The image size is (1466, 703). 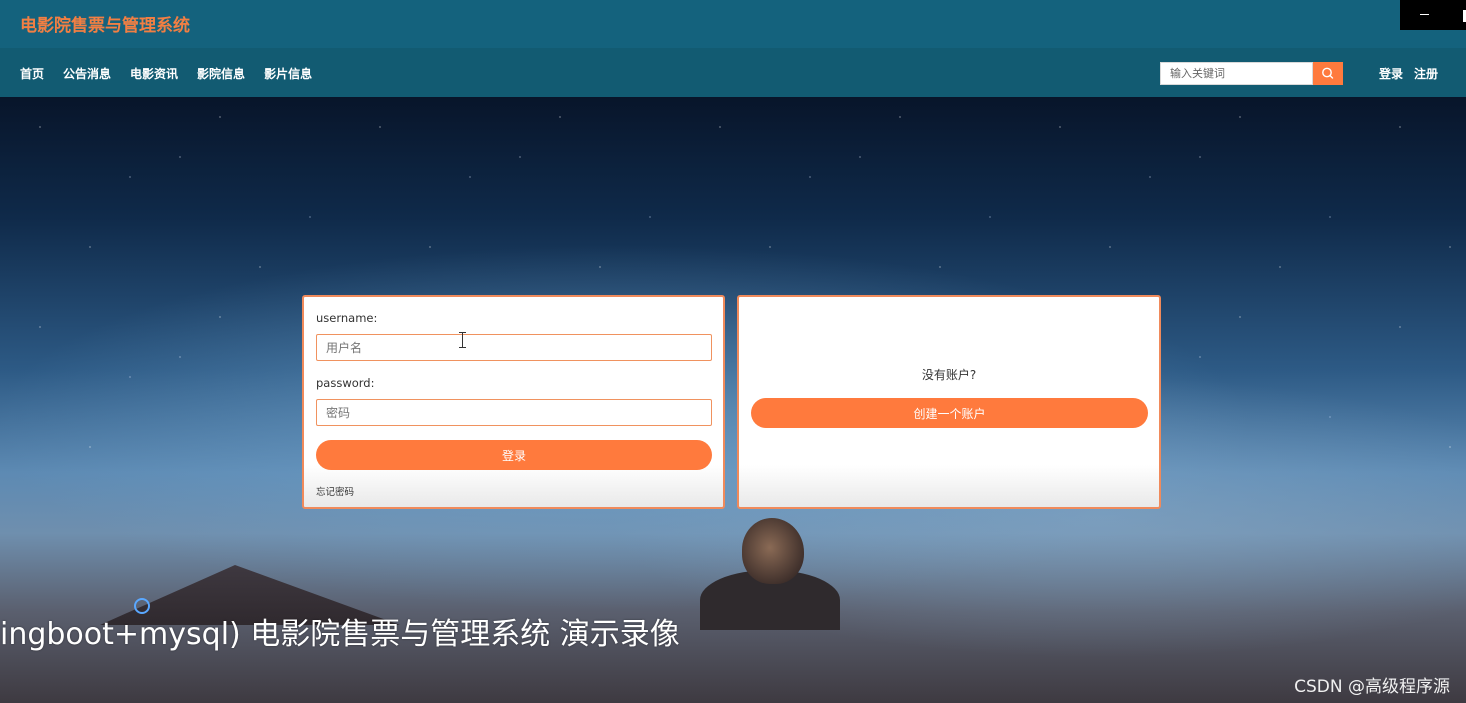 What do you see at coordinates (32, 73) in the screenshot?
I see `nav-item-home: 首页` at bounding box center [32, 73].